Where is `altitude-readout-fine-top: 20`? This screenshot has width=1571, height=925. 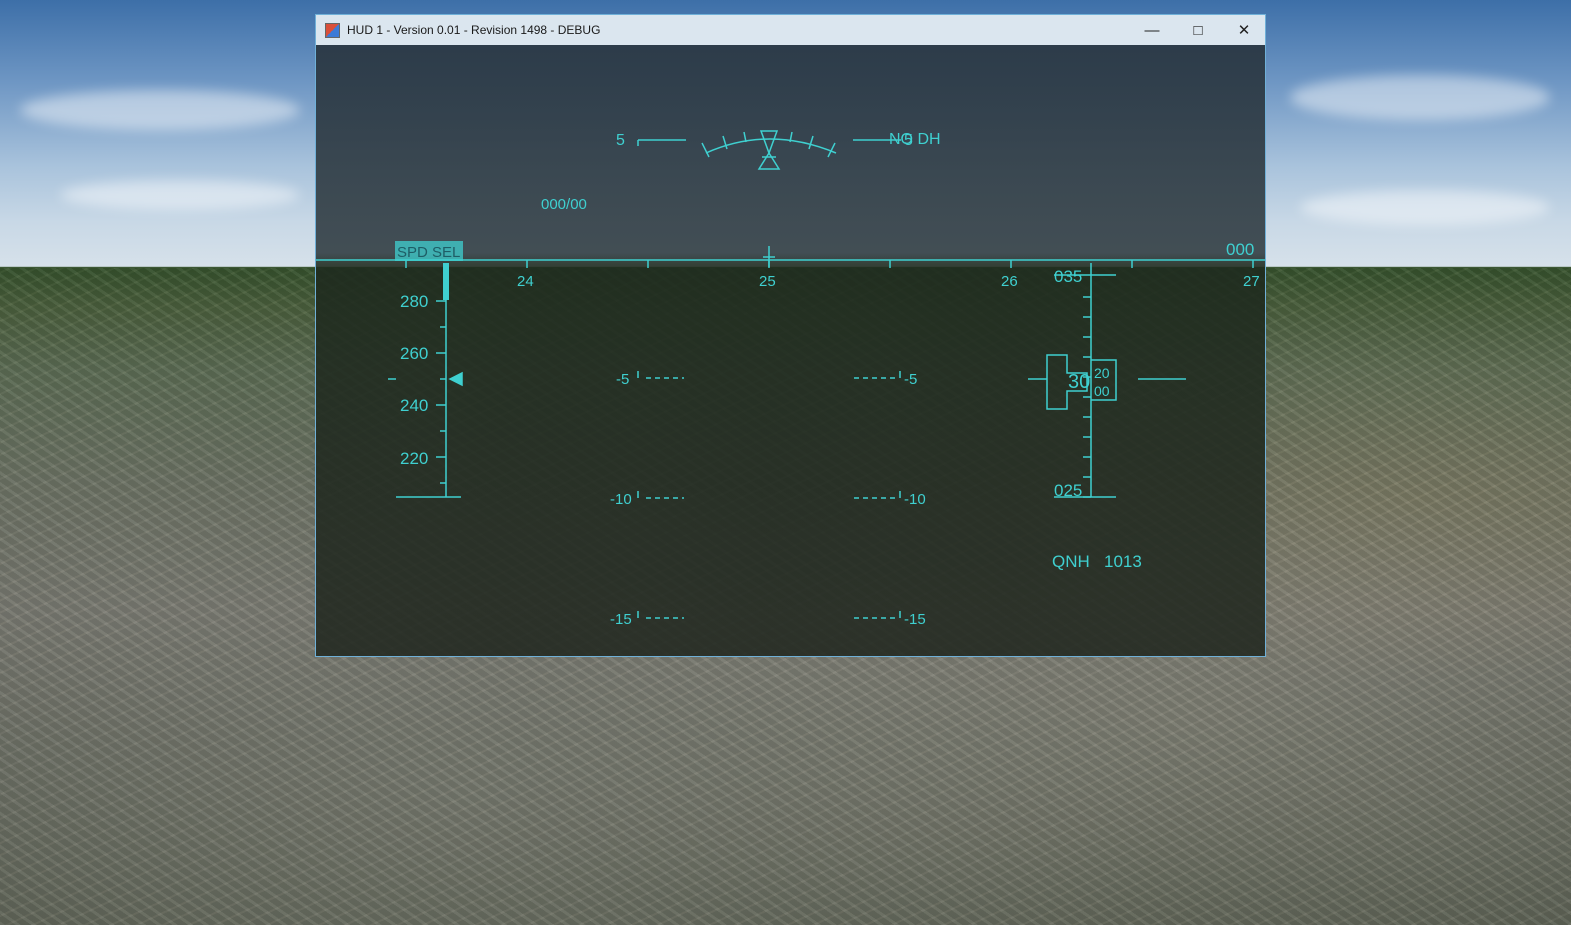 altitude-readout-fine-top: 20 is located at coordinates (1102, 373).